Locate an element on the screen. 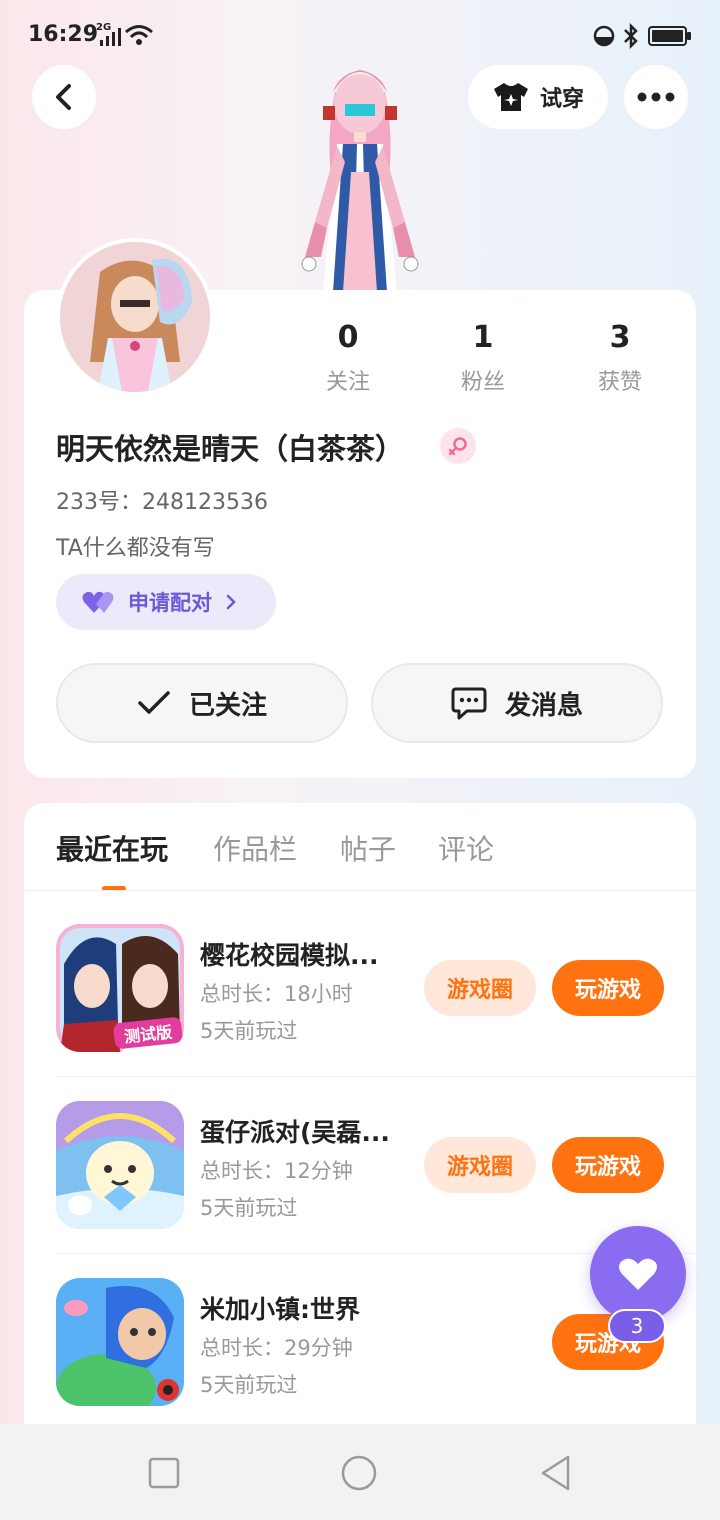  fans-stat: 1 粉丝 is located at coordinates (483, 357).